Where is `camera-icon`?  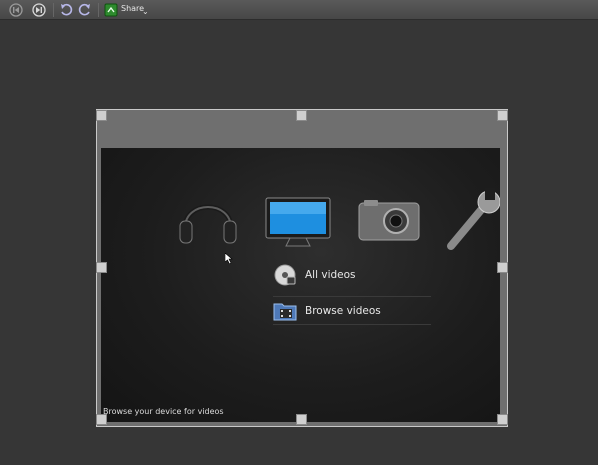
camera-icon is located at coordinates (389, 221).